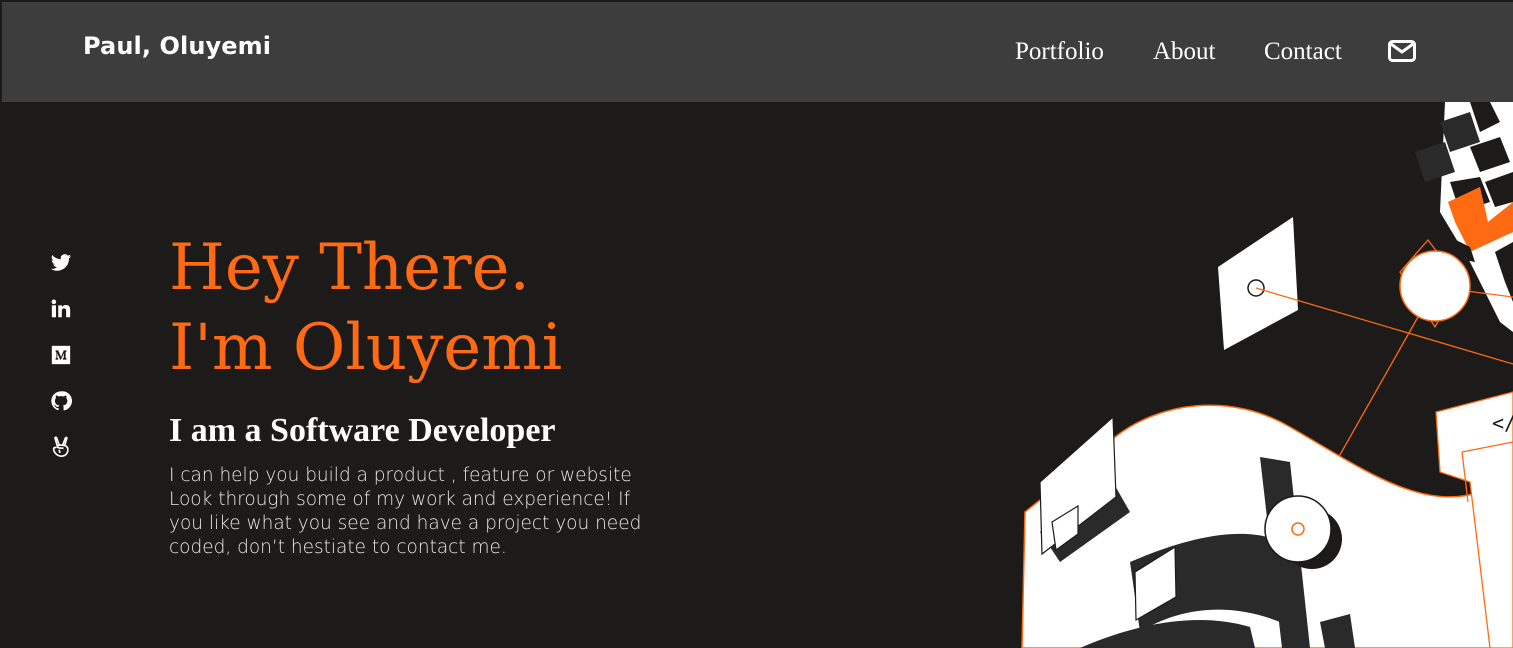 This screenshot has width=1513, height=648. I want to click on nav-link-contact: Contact, so click(1303, 52).